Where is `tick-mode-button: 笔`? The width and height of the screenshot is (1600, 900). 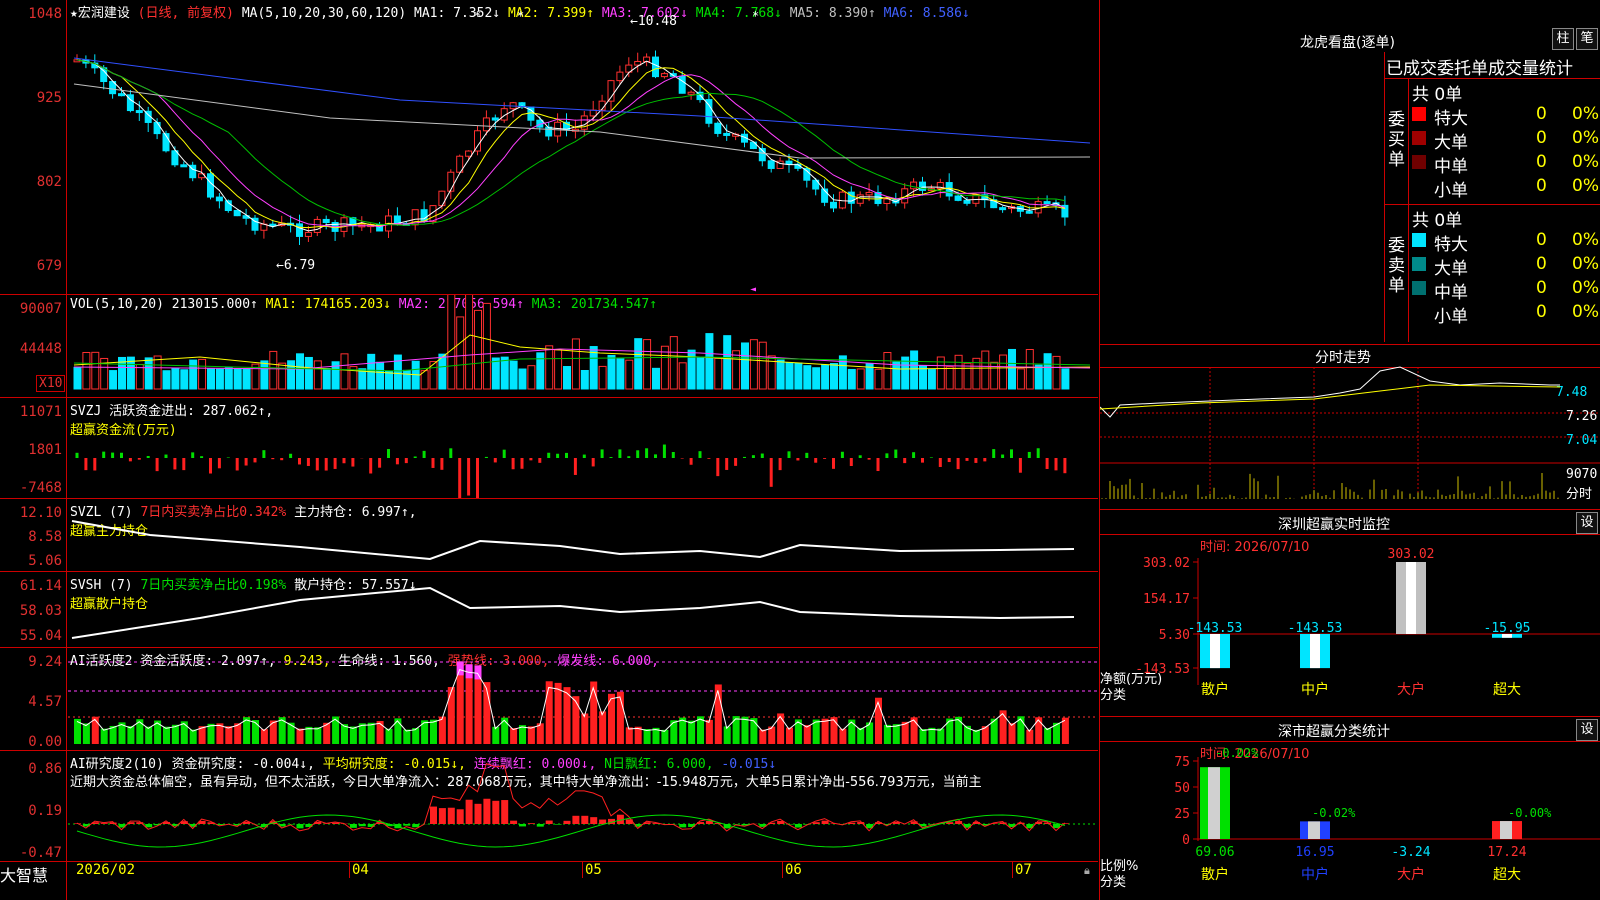
tick-mode-button: 笔 is located at coordinates (1587, 39).